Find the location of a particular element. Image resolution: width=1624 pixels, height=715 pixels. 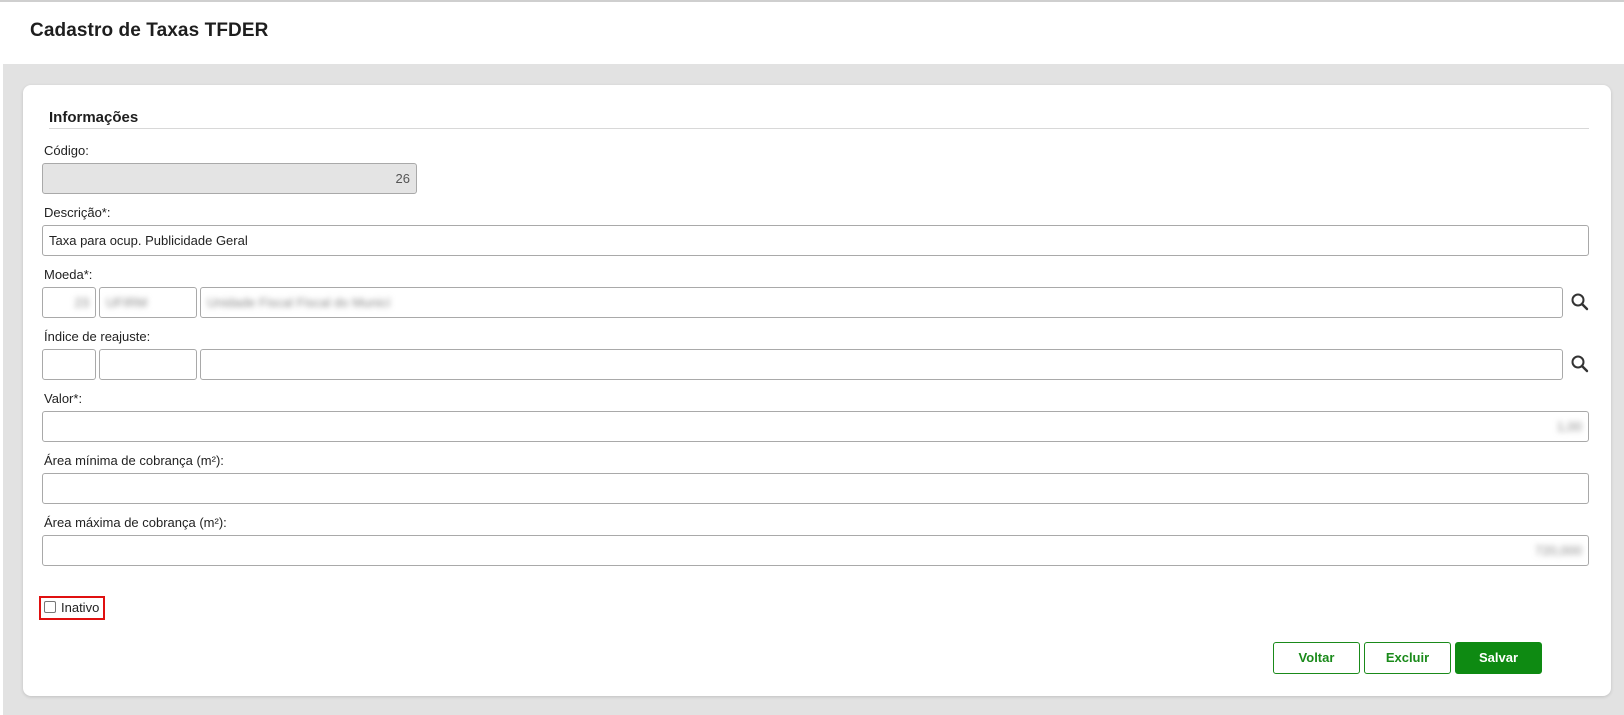

area-maxima-value: 720,000 is located at coordinates (1558, 550).